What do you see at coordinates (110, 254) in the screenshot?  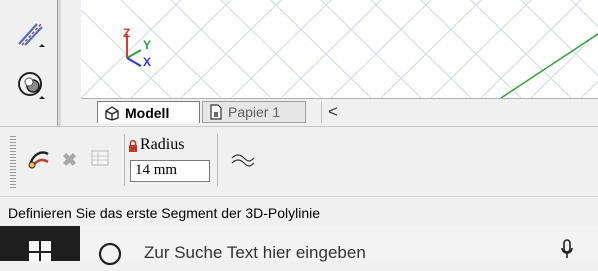 I see `search-icon` at bounding box center [110, 254].